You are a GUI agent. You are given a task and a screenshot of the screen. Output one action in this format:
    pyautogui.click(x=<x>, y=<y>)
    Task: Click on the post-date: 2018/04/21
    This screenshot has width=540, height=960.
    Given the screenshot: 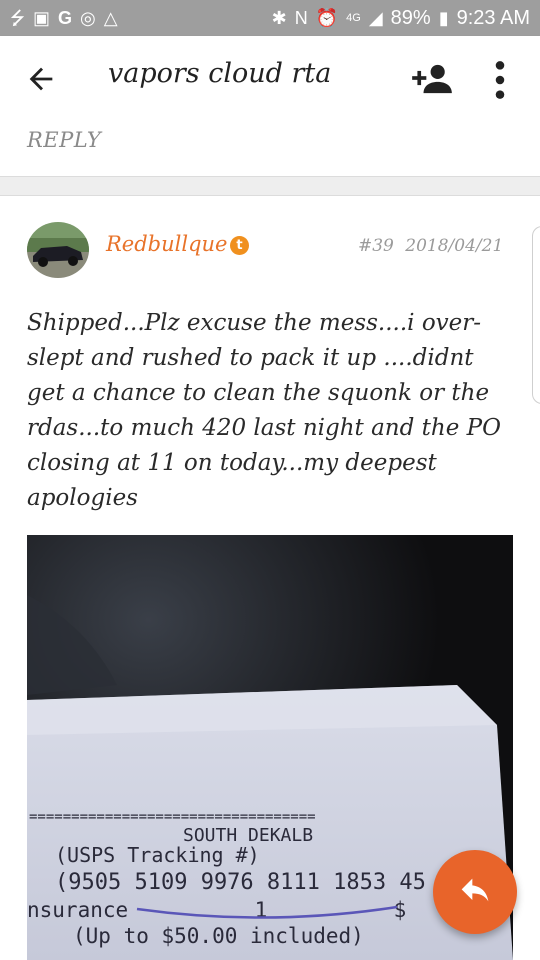 What is the action you would take?
    pyautogui.click(x=454, y=246)
    